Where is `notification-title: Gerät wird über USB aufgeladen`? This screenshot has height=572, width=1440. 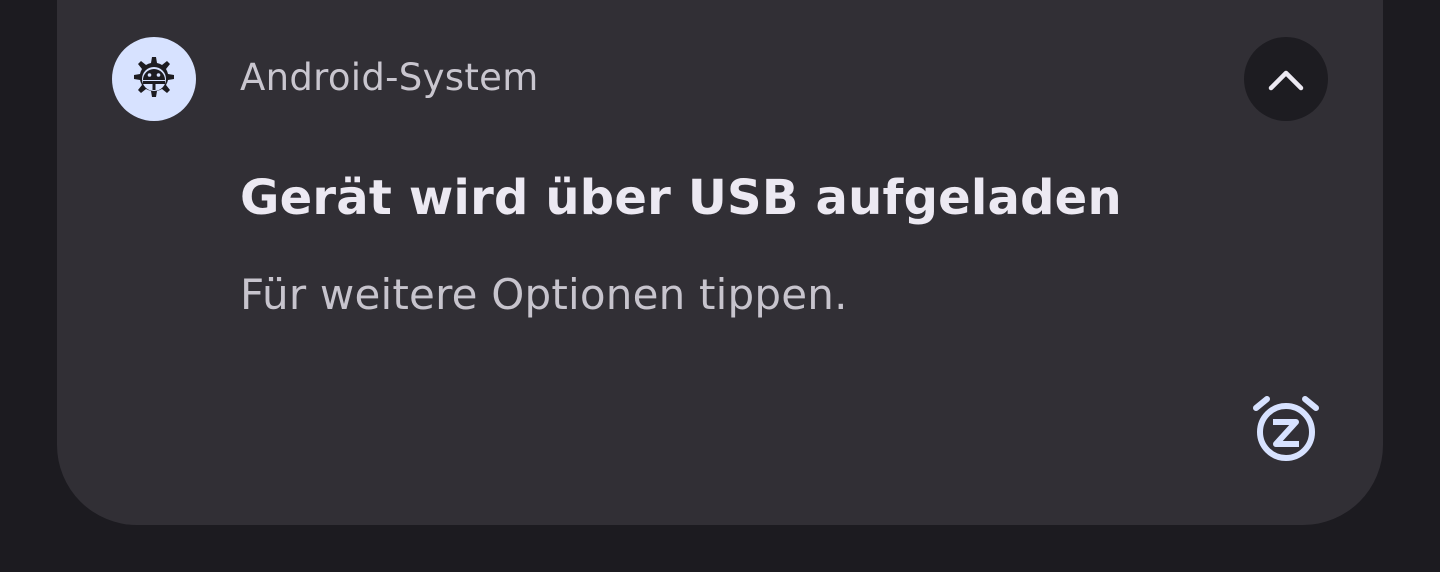
notification-title: Gerät wird über USB aufgeladen is located at coordinates (681, 198).